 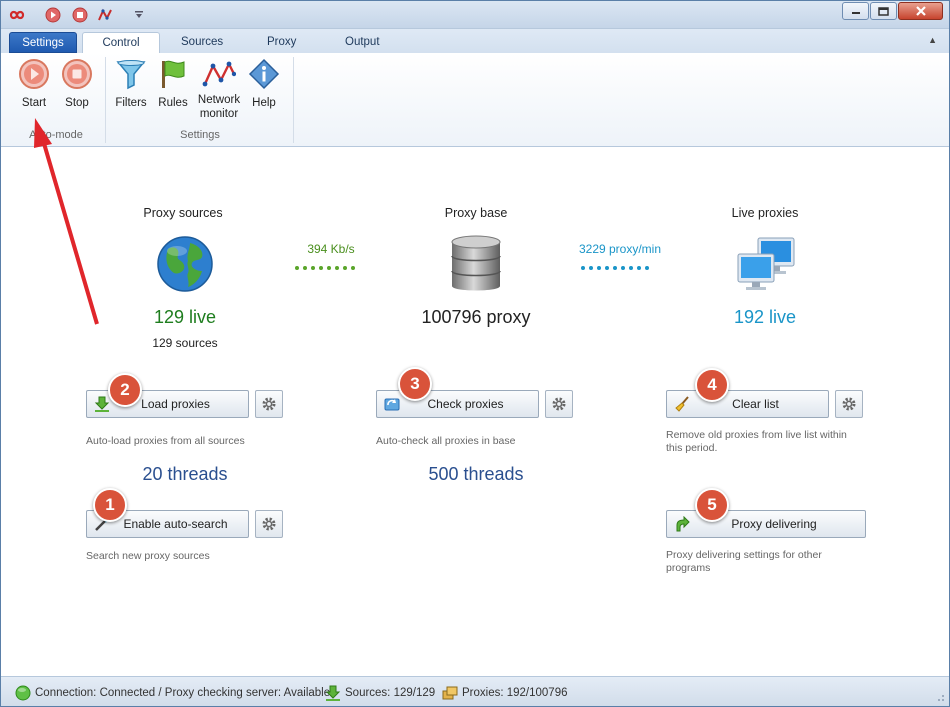 I want to click on network-monitor-button: Network monitor, so click(x=219, y=89).